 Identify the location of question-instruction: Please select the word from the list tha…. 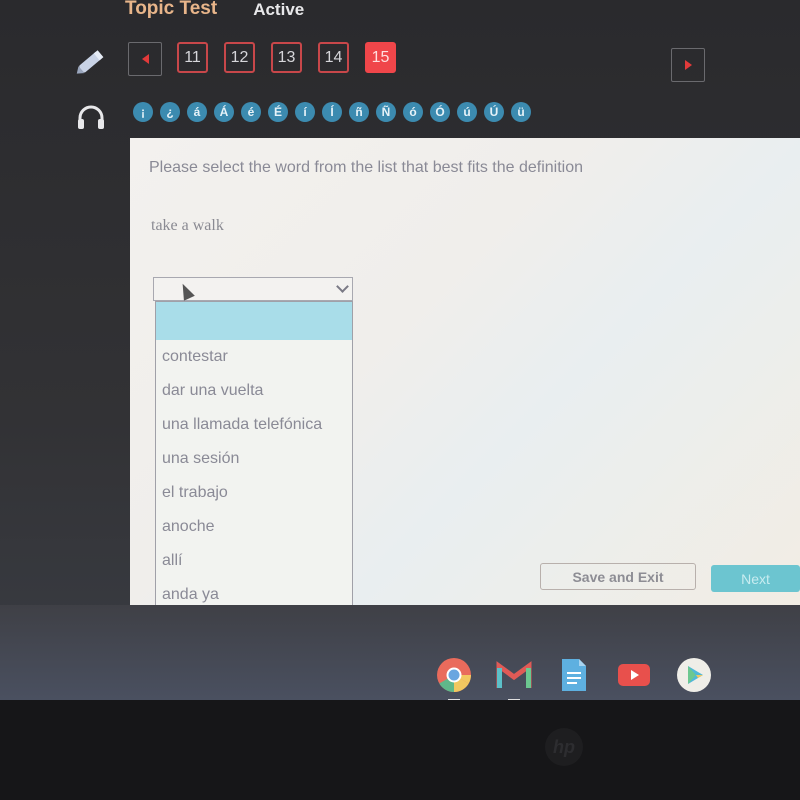
(366, 167).